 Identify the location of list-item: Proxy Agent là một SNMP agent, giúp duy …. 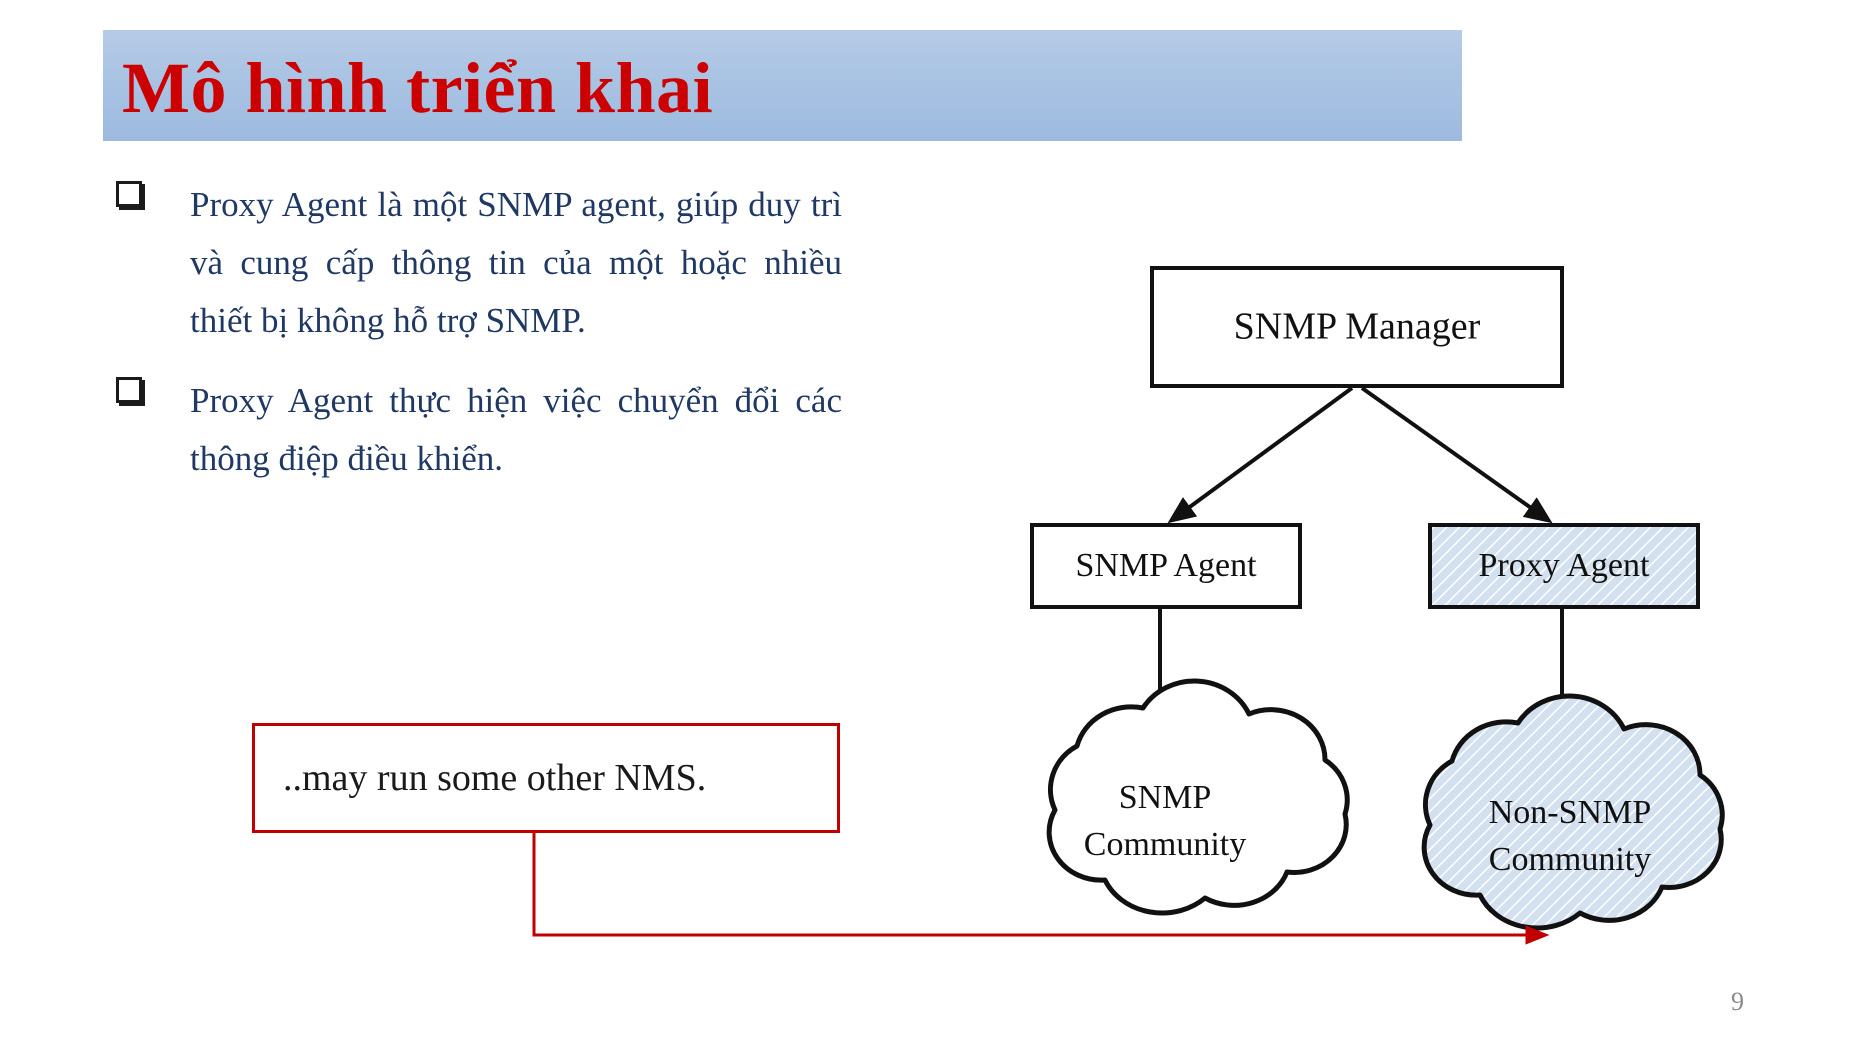
(477, 263).